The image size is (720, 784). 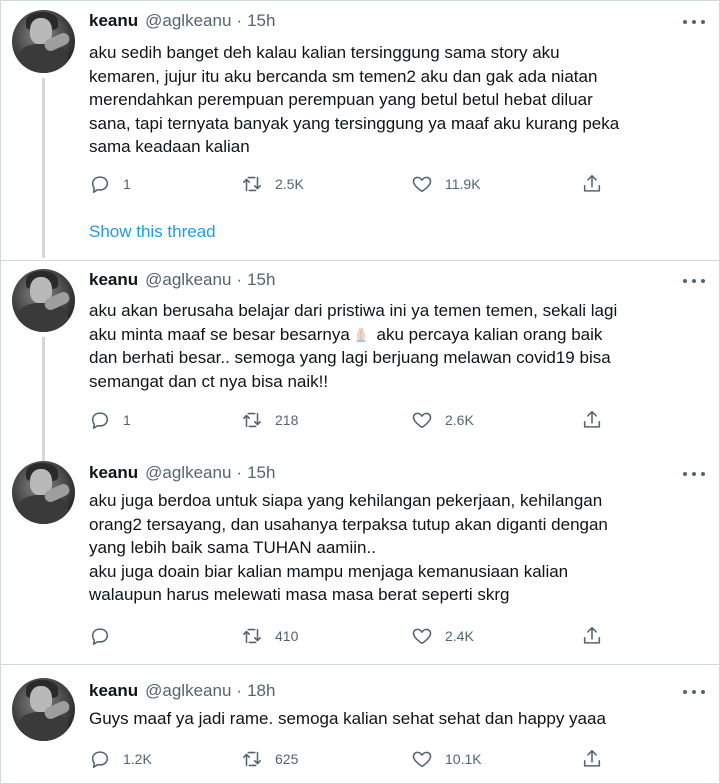 I want to click on reply-count: 1.2K, so click(x=137, y=759).